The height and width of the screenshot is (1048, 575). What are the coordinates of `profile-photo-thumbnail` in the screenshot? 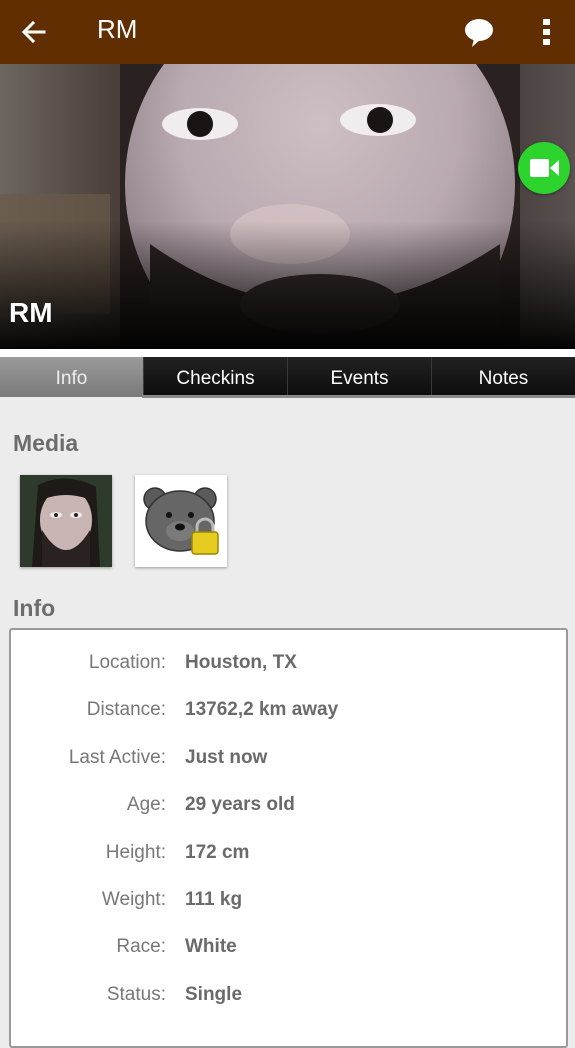 It's located at (66, 521).